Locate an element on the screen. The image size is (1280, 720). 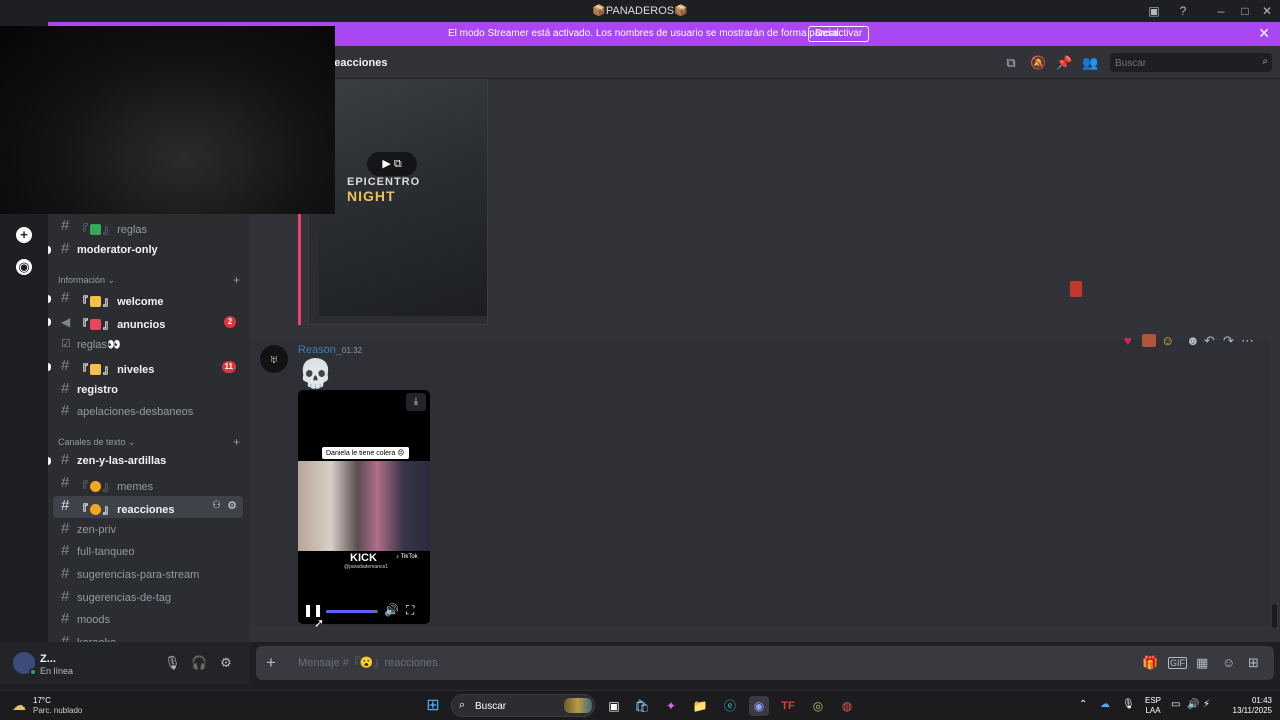
headphones-icon: 🎧 is located at coordinates (199, 663).